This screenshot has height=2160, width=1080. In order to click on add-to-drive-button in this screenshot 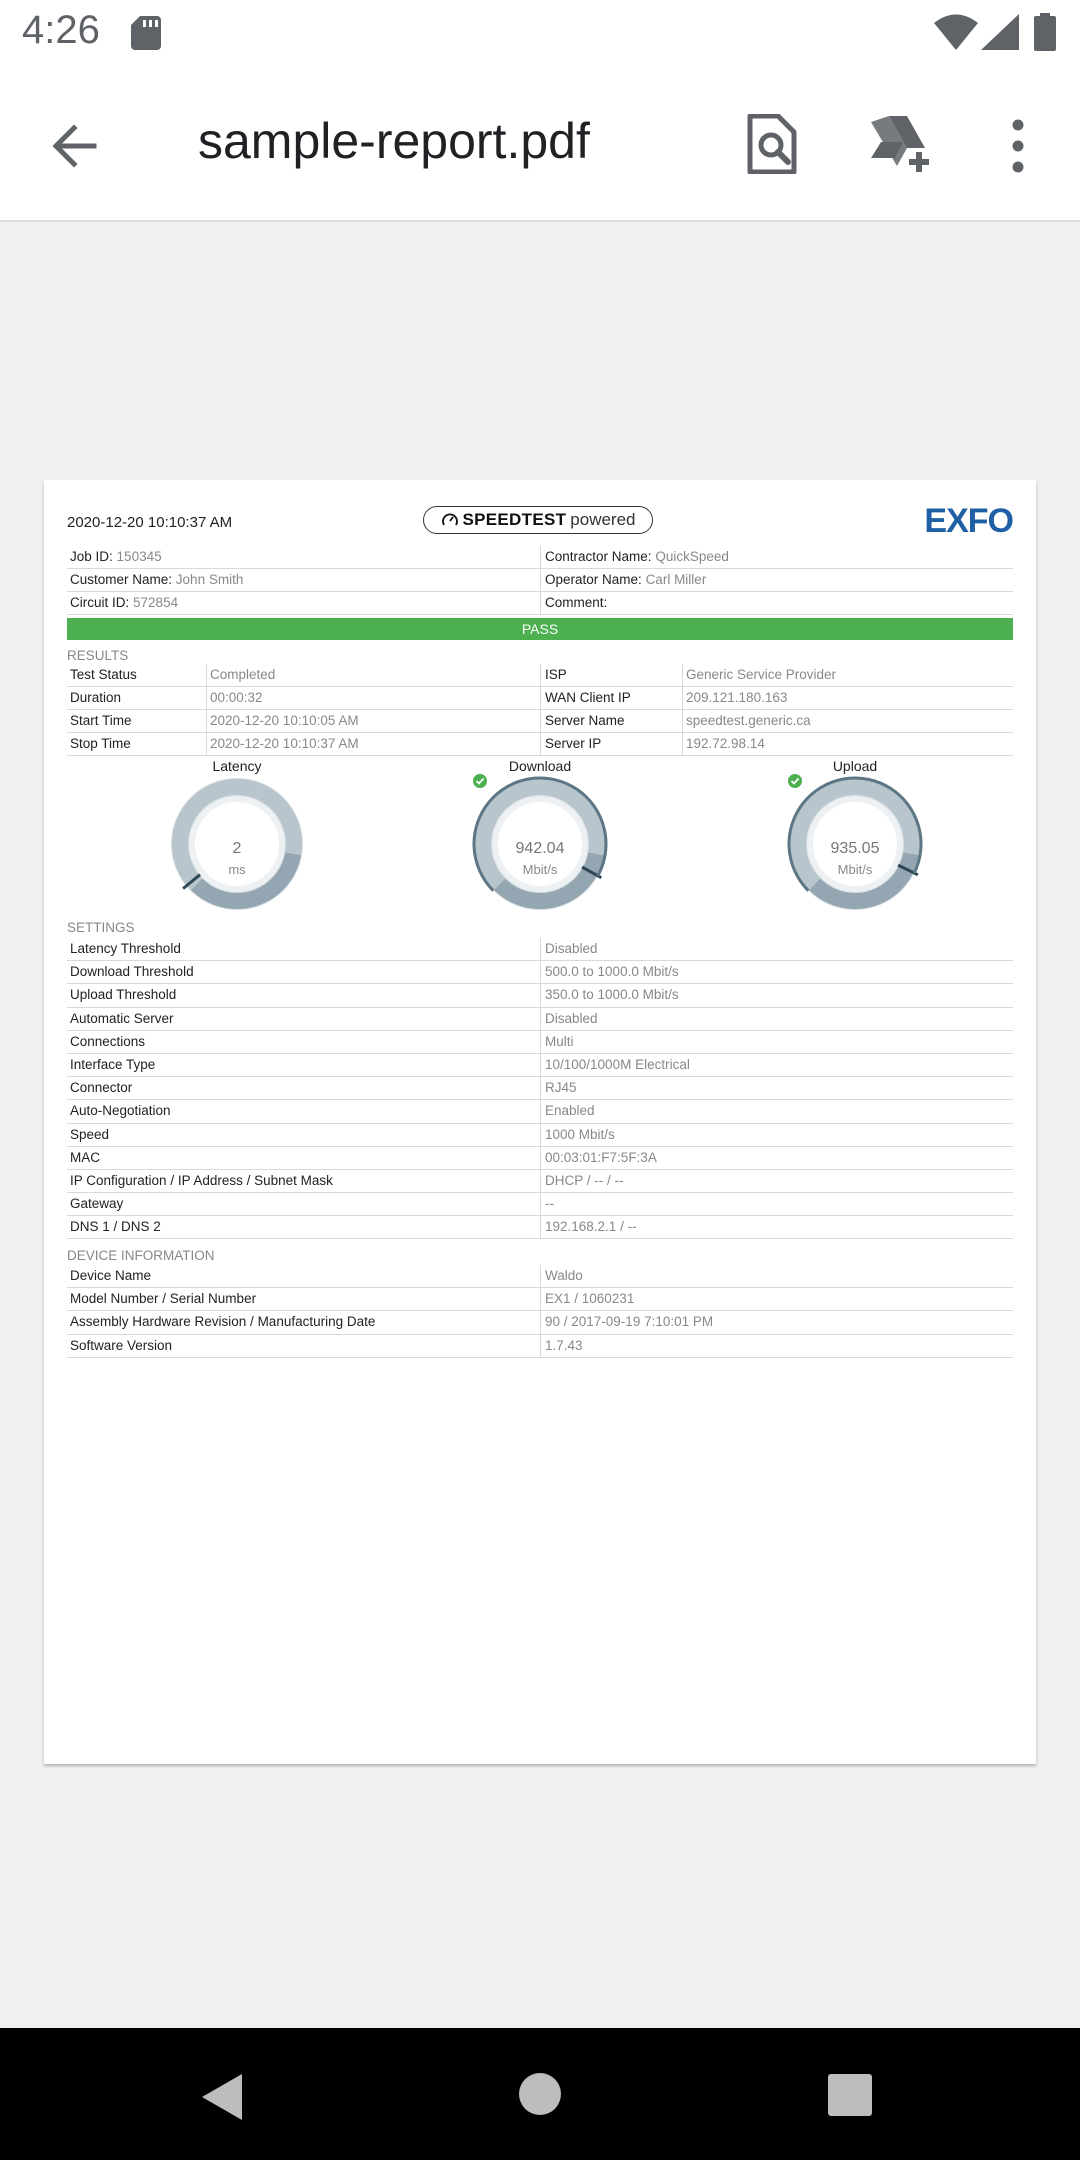, I will do `click(902, 144)`.